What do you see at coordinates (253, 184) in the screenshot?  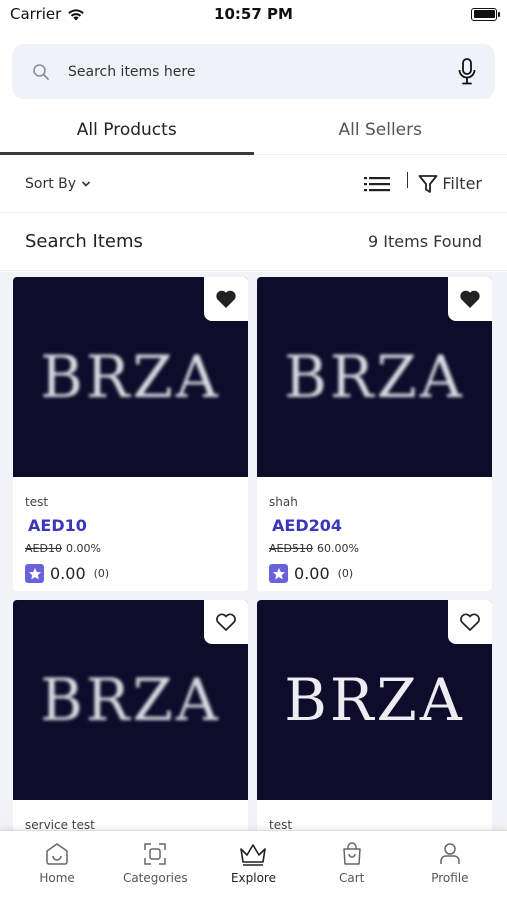 I see `sort-filter-bar: Sort By Filter` at bounding box center [253, 184].